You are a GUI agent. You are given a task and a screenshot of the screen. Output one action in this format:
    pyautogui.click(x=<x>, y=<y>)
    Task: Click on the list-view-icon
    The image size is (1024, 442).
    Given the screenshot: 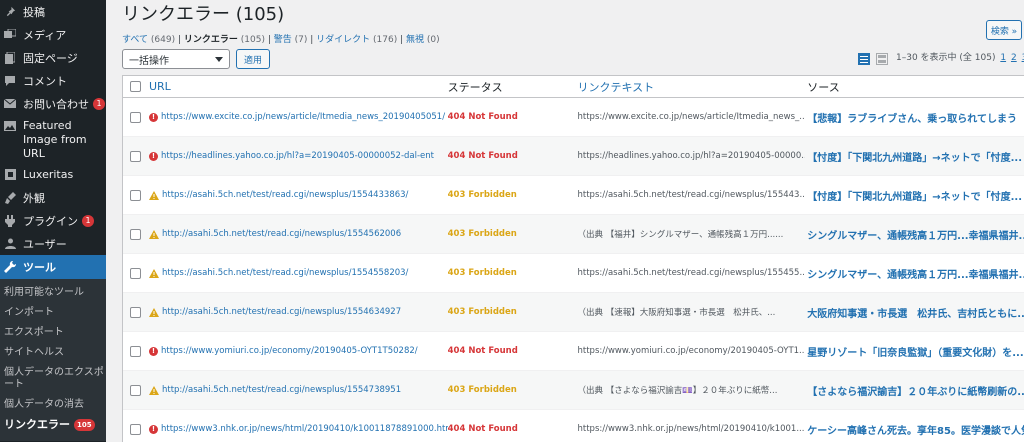 What is the action you would take?
    pyautogui.click(x=864, y=59)
    